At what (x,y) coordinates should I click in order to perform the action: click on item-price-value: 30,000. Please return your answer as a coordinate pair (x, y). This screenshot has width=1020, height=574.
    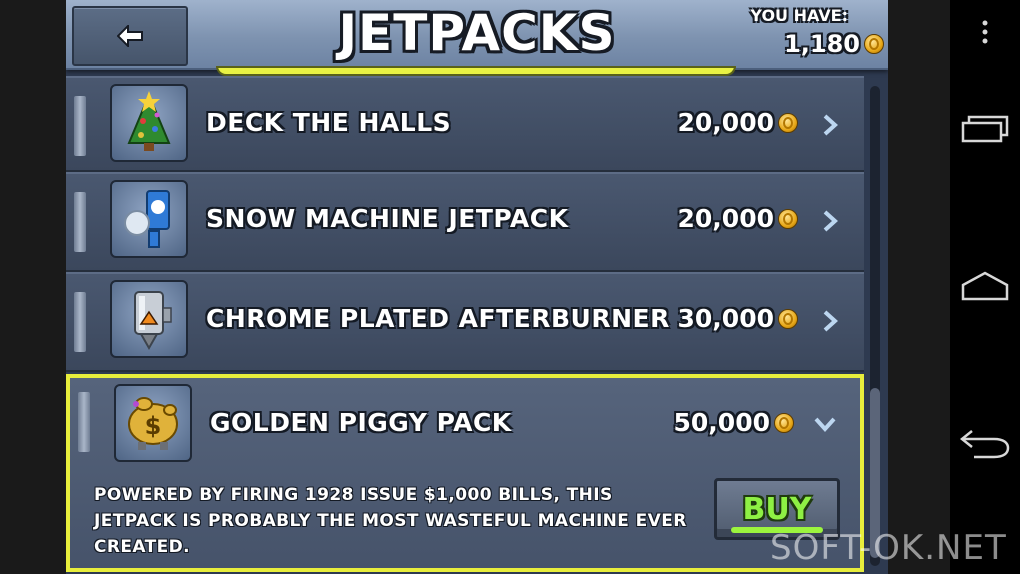
    Looking at the image, I should click on (725, 318).